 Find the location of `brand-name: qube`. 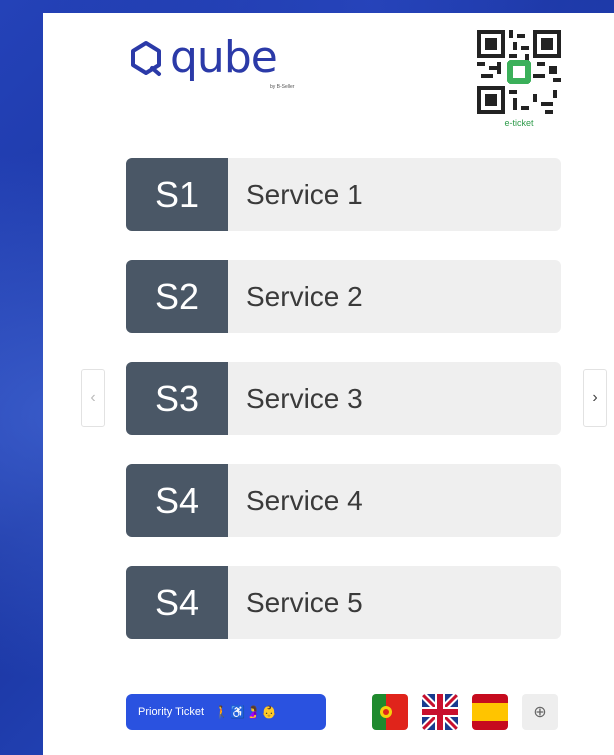

brand-name: qube is located at coordinates (224, 57).